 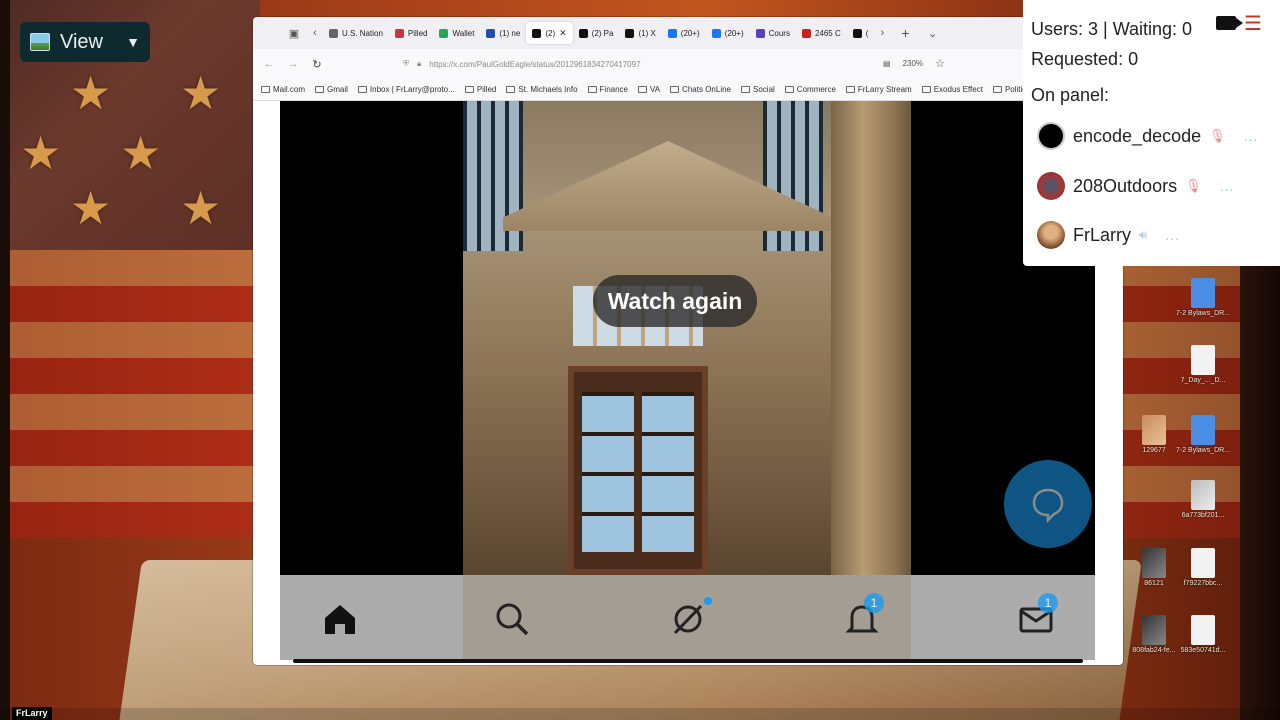 What do you see at coordinates (1203, 495) in the screenshot?
I see `file-icon` at bounding box center [1203, 495].